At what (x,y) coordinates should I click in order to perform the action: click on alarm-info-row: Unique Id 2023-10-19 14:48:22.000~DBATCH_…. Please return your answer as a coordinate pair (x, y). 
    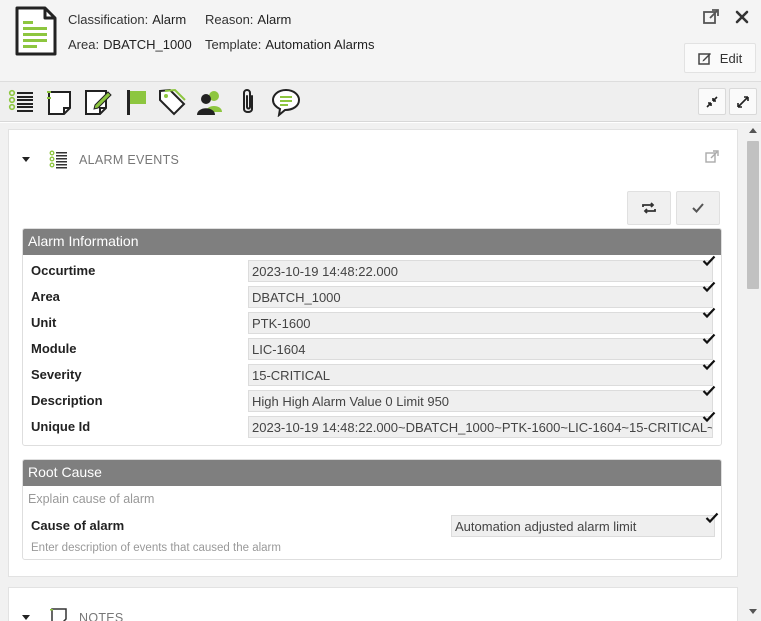
    Looking at the image, I should click on (373, 425).